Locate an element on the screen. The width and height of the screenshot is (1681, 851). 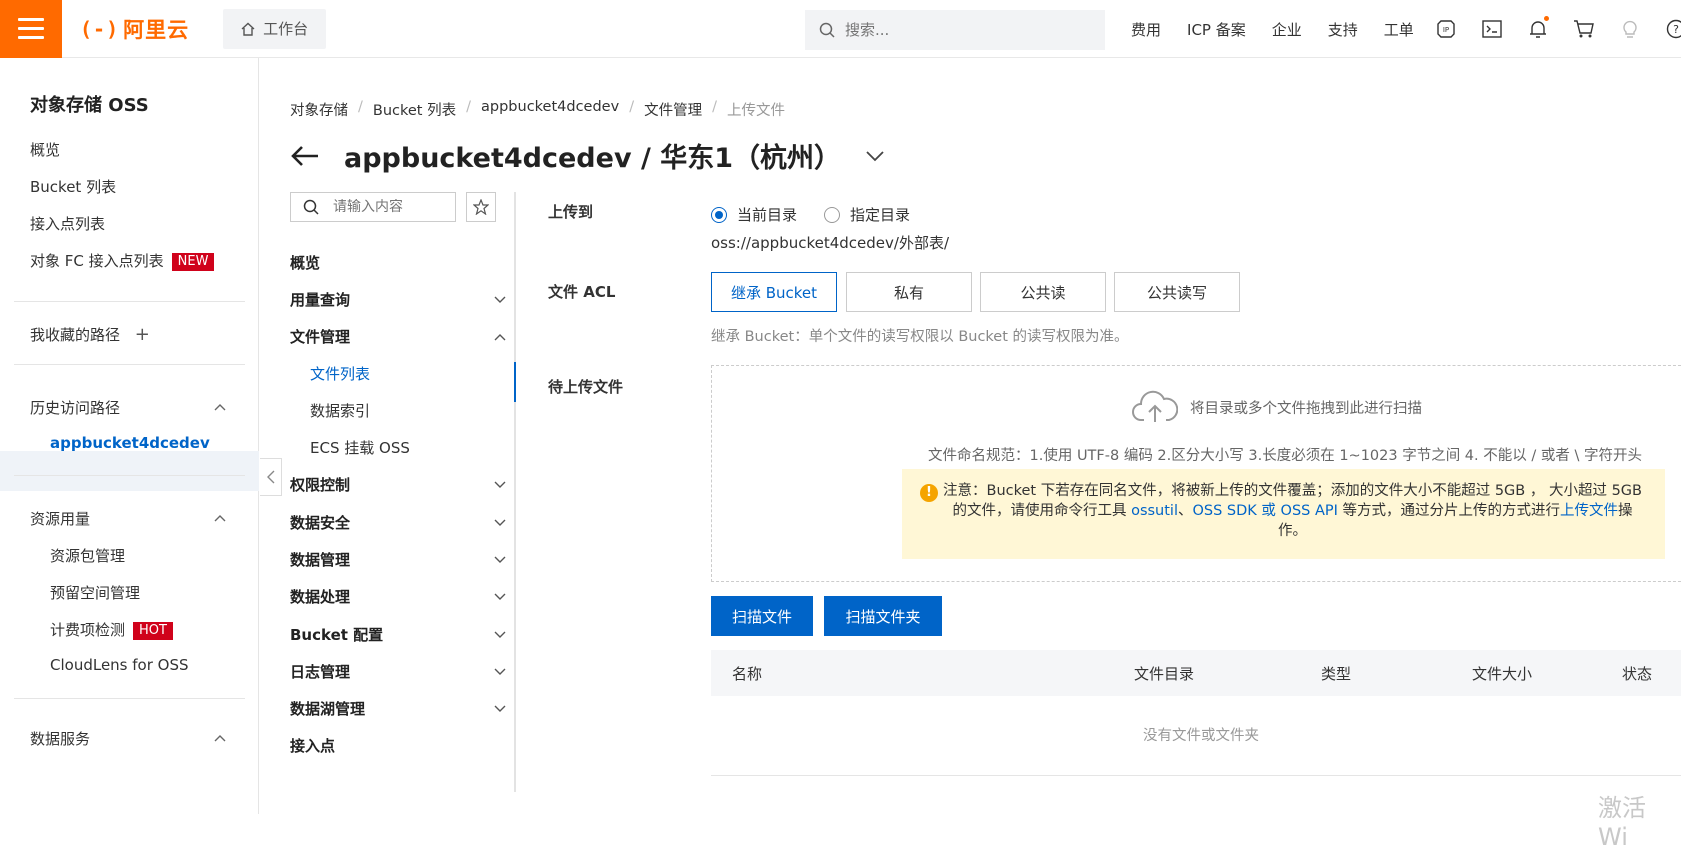
radio-label: 当前目录 is located at coordinates (767, 214).